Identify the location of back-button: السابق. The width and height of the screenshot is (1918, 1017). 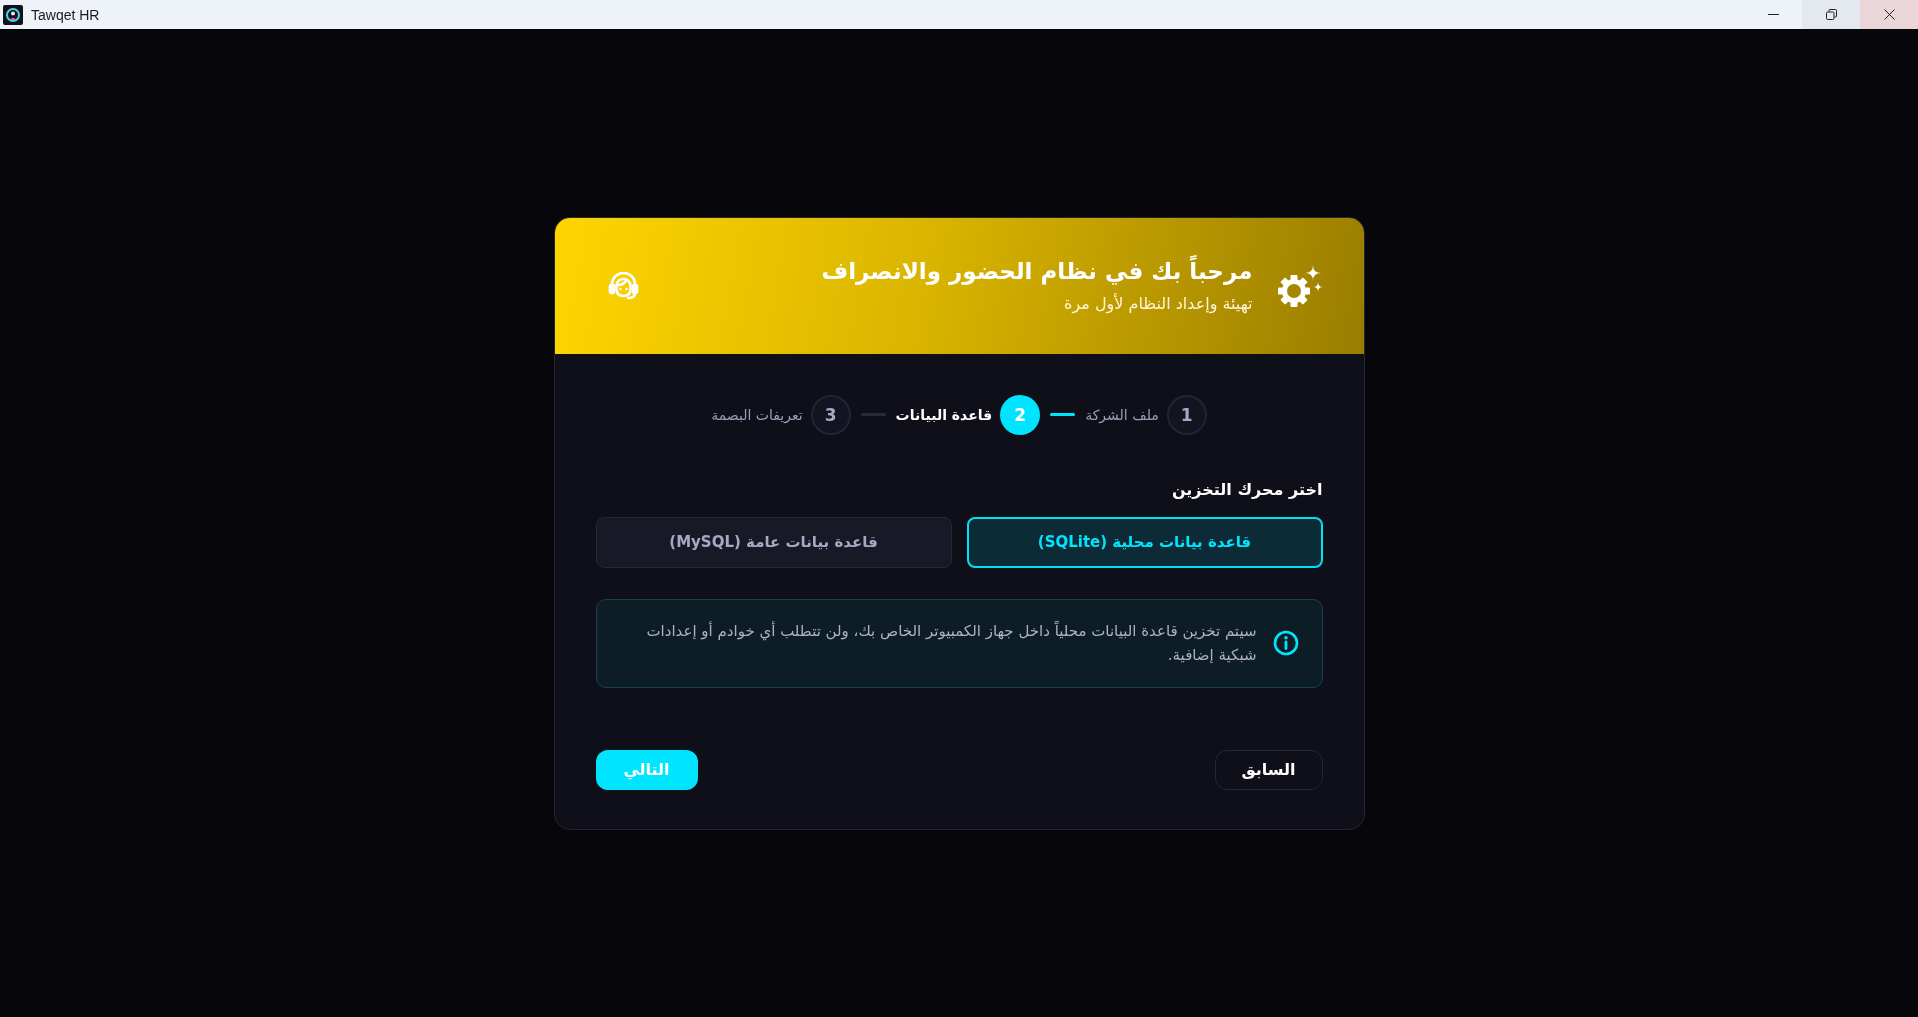
(1268, 769).